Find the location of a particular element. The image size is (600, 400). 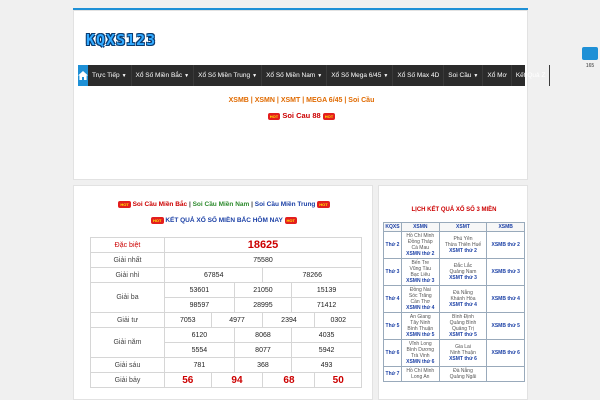

schedule-link: XSMT thứ 2 is located at coordinates (463, 251).